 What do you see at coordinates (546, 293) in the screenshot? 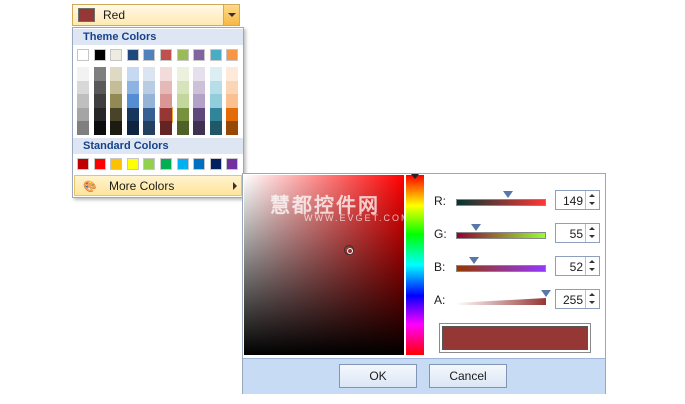
I see `channel-a-thumb` at bounding box center [546, 293].